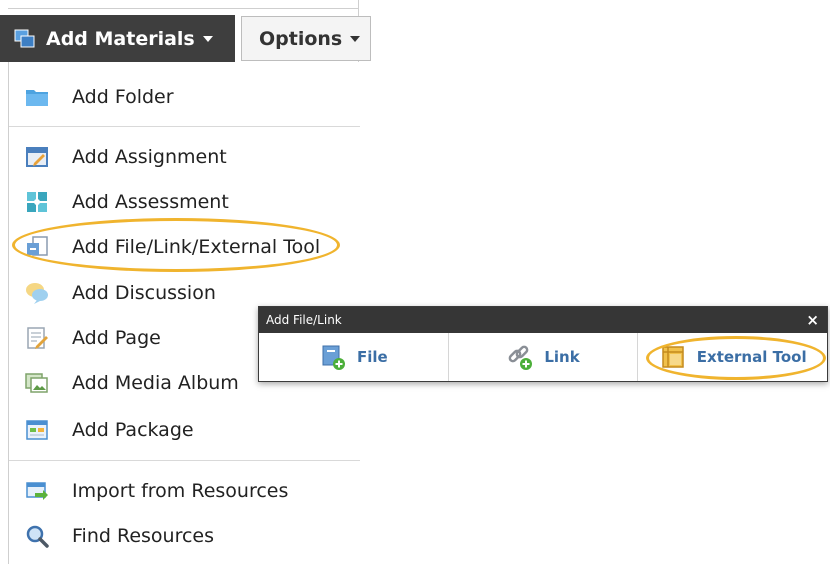 Image resolution: width=830 pixels, height=564 pixels. What do you see at coordinates (150, 202) in the screenshot?
I see `menu-item-label: Add Assessment` at bounding box center [150, 202].